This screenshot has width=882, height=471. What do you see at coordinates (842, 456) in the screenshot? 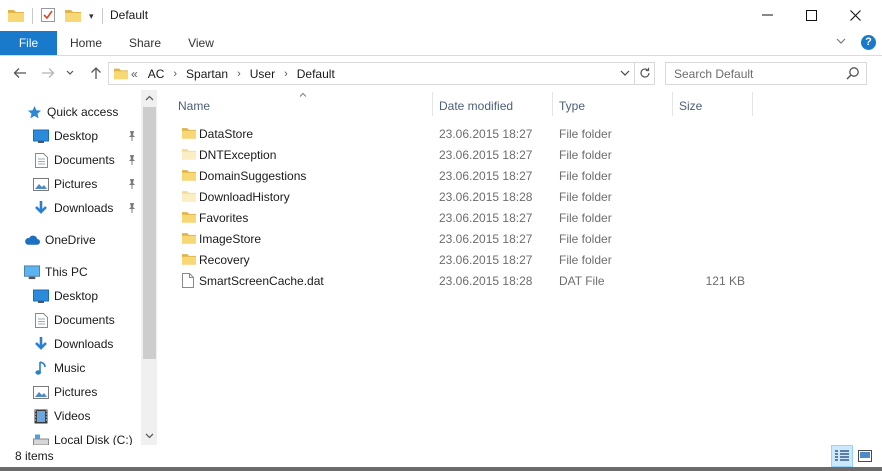
I see `details-view-button` at bounding box center [842, 456].